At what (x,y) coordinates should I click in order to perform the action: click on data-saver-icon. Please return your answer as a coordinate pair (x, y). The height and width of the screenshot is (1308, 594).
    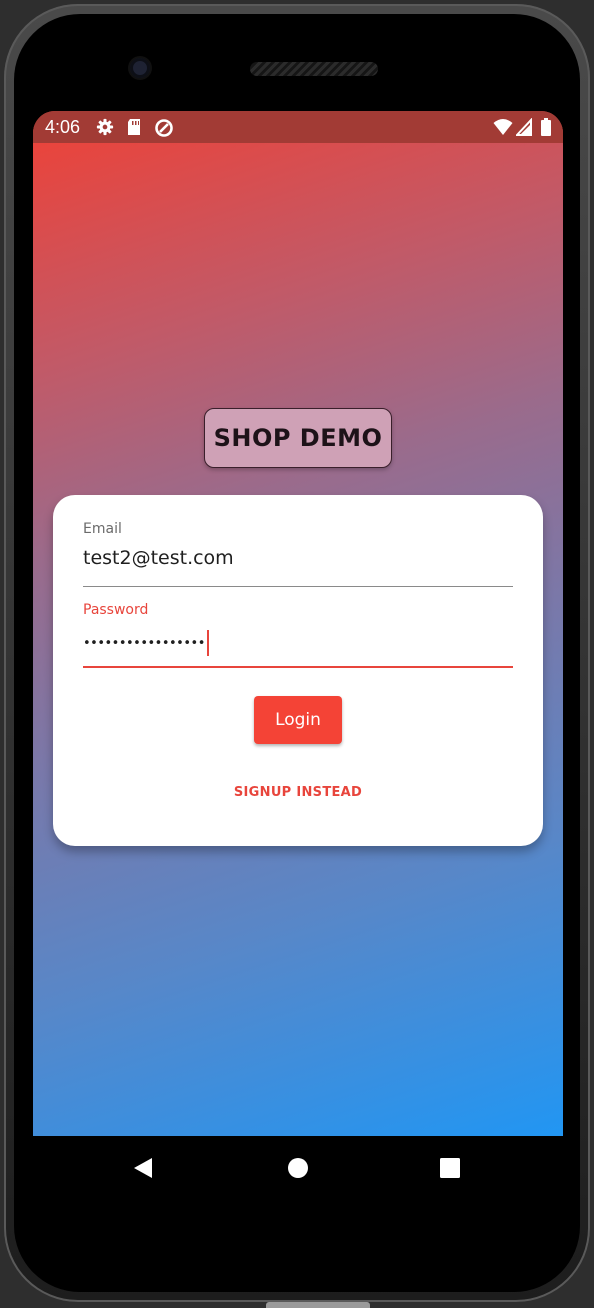
    Looking at the image, I should click on (164, 127).